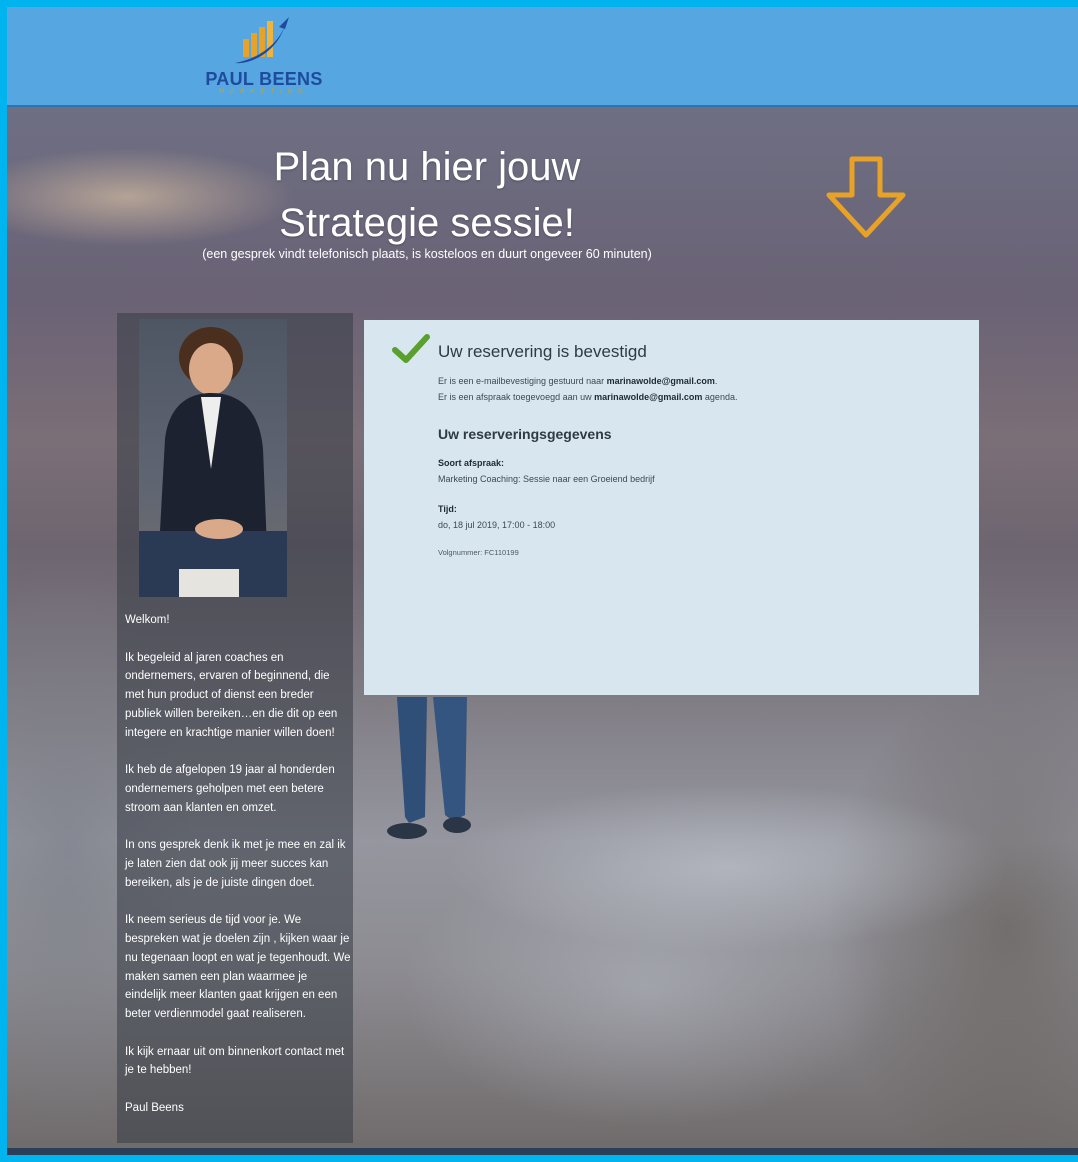 The width and height of the screenshot is (1078, 1162). I want to click on brand-name: PAUL BEENS, so click(264, 79).